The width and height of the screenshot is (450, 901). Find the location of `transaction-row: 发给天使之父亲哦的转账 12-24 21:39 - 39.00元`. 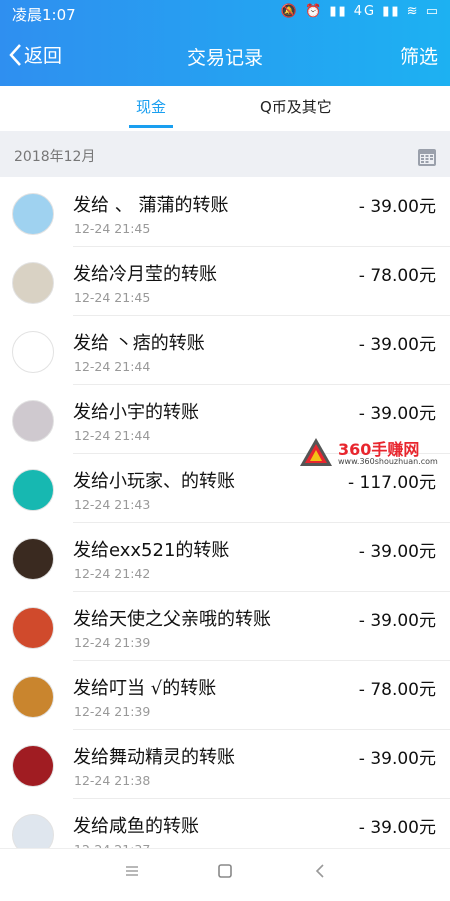

transaction-row: 发给天使之父亲哦的转账 12-24 21:39 - 39.00元 is located at coordinates (225, 626).